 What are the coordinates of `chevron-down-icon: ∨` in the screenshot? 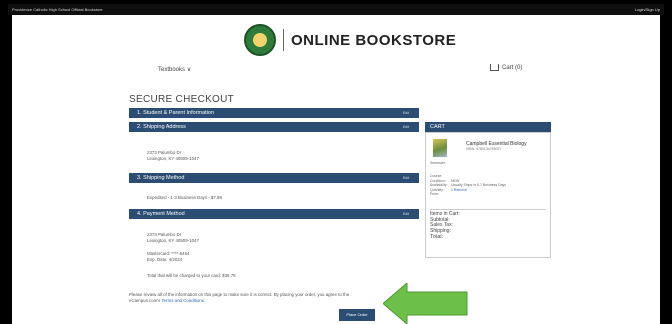 It's located at (189, 70).